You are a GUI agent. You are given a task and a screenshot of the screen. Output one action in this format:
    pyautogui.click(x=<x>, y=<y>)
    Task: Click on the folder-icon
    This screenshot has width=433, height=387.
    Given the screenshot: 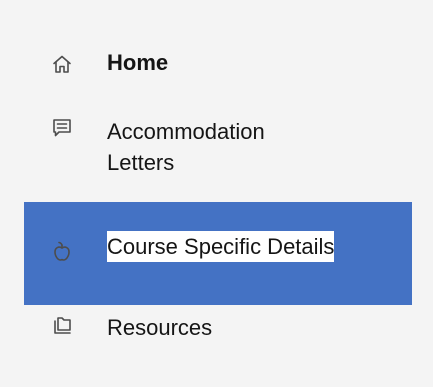 What is the action you would take?
    pyautogui.click(x=62, y=326)
    